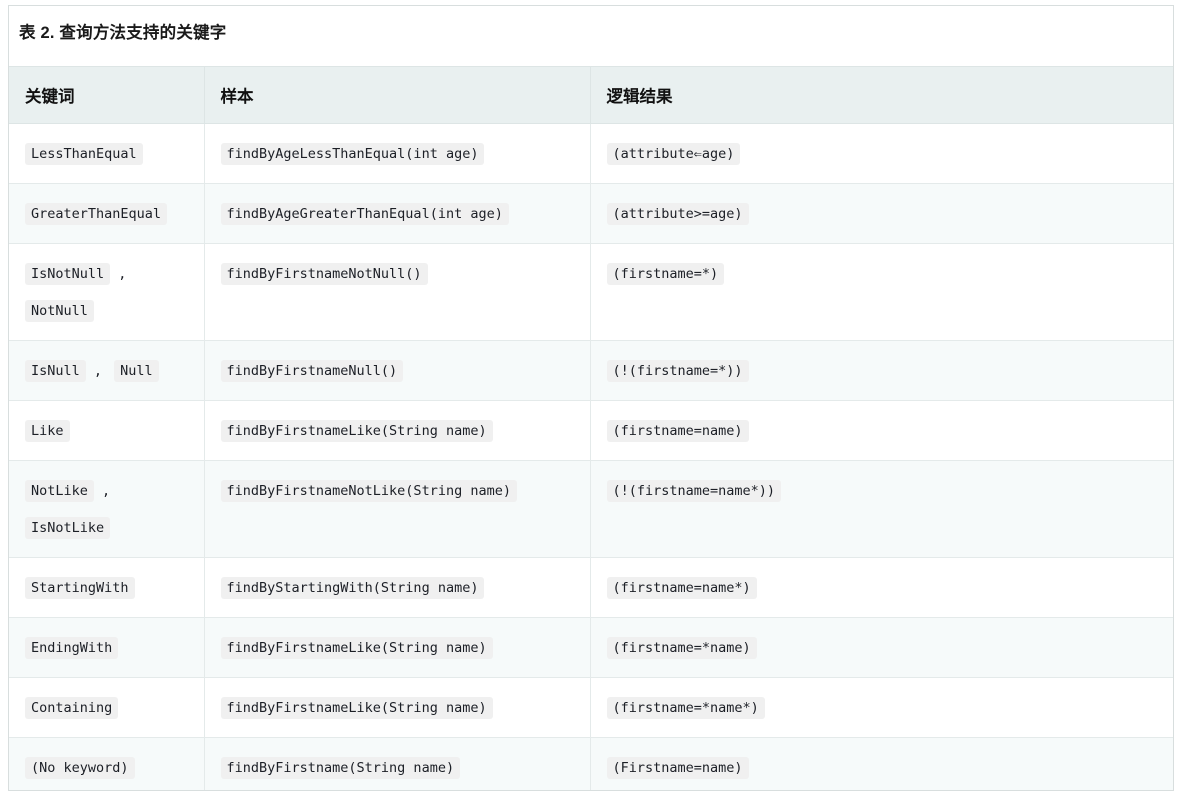  I want to click on result-code: (firstname=*), so click(665, 274).